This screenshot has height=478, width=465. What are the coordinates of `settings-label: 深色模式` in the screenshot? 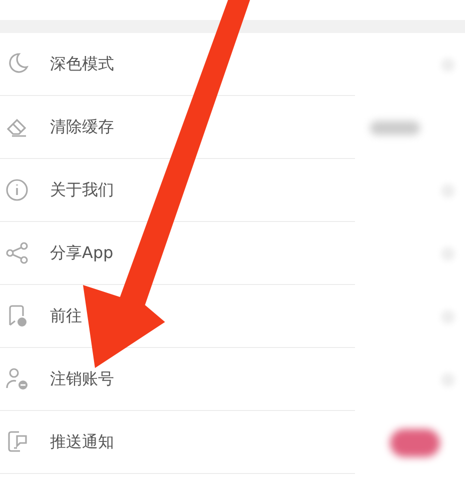 It's located at (82, 64).